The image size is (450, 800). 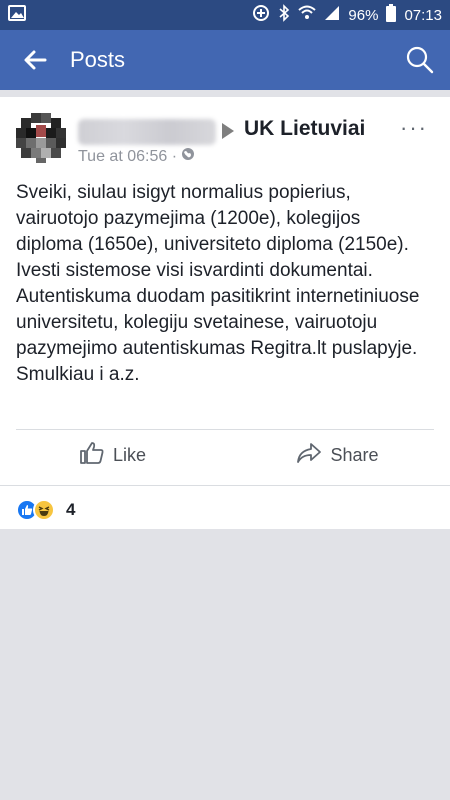 I want to click on bluetooth-icon, so click(x=284, y=15).